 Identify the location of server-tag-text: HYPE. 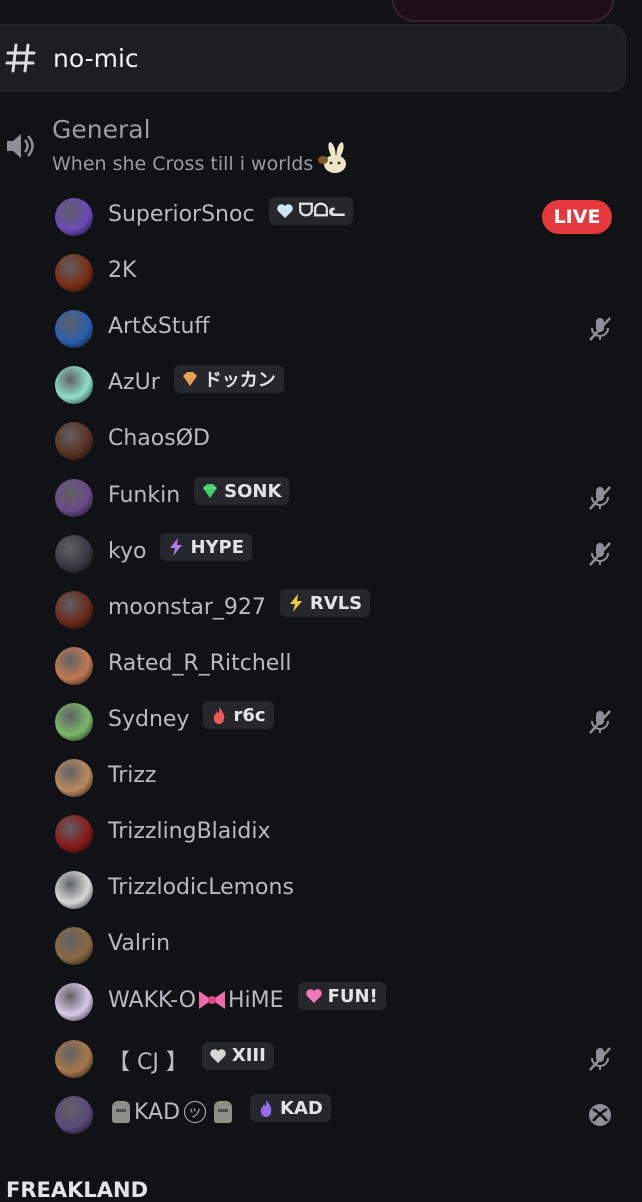
(217, 547).